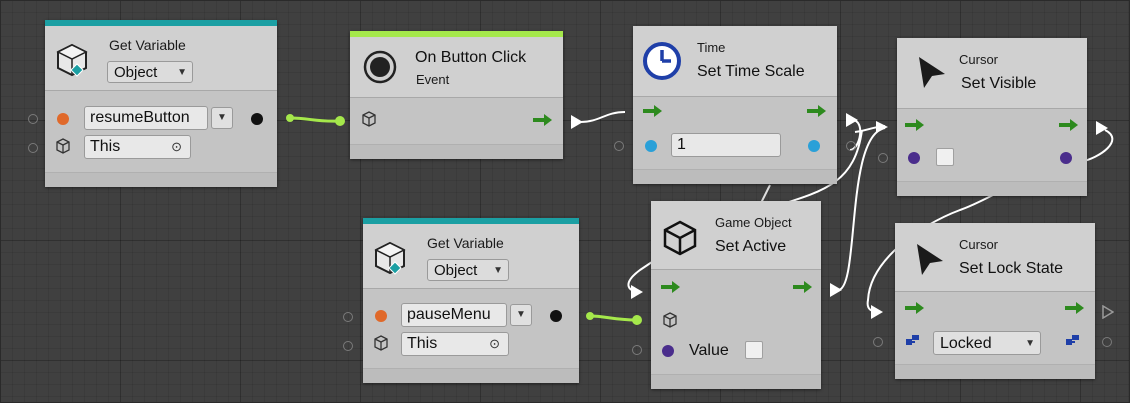 Image resolution: width=1130 pixels, height=403 pixels. Describe the element at coordinates (751, 246) in the screenshot. I see `node-title: Set Active` at that location.